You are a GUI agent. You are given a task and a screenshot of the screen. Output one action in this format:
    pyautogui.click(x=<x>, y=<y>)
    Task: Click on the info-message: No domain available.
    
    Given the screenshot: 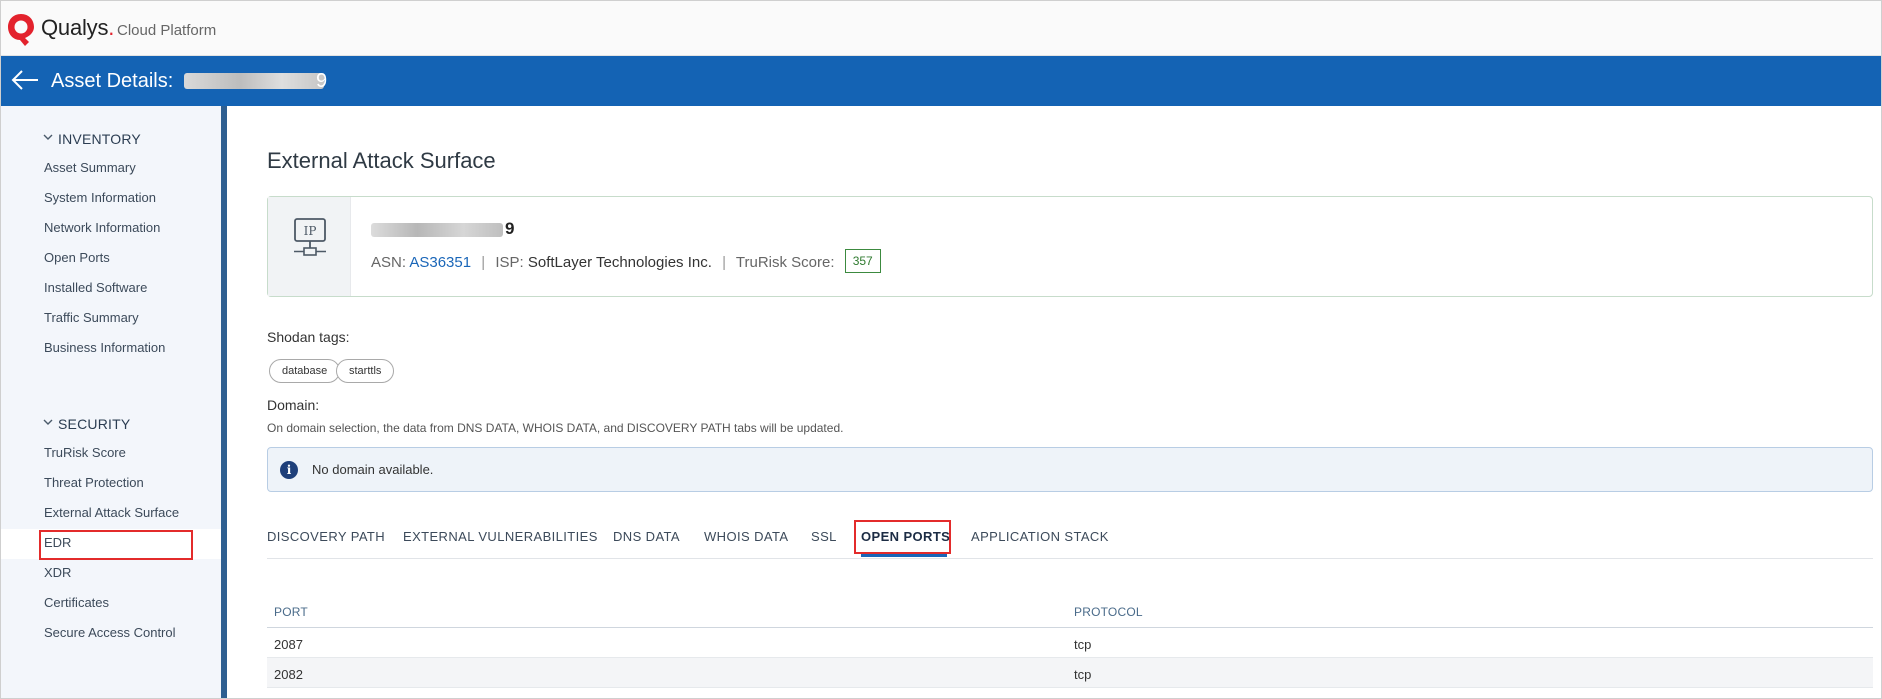 What is the action you would take?
    pyautogui.click(x=373, y=469)
    